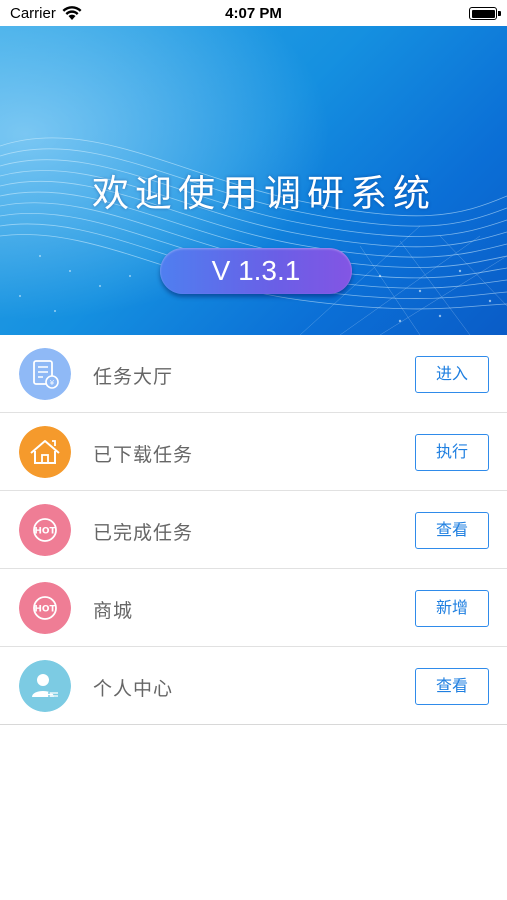 This screenshot has height=900, width=507. What do you see at coordinates (143, 533) in the screenshot?
I see `menu-label: 已完成任务` at bounding box center [143, 533].